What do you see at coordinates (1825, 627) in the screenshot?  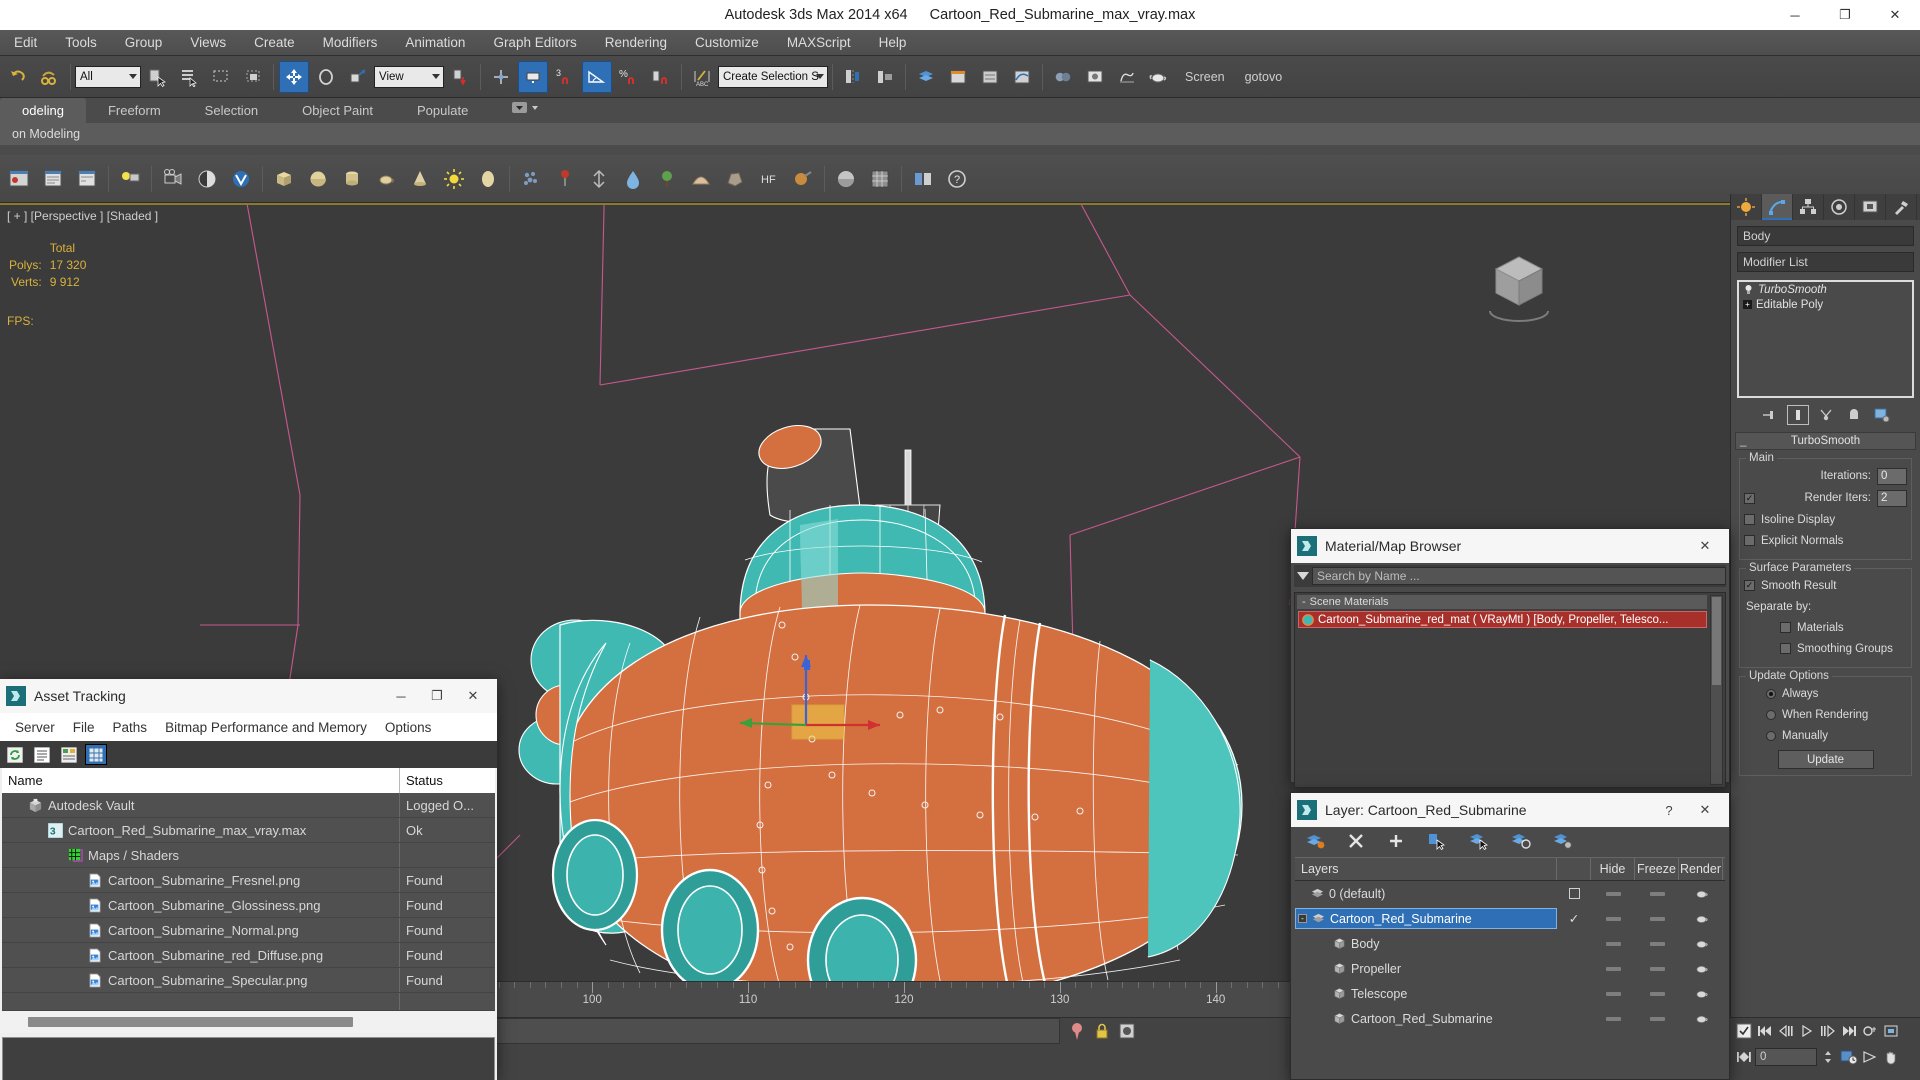 I see `materials-row: Materials` at bounding box center [1825, 627].